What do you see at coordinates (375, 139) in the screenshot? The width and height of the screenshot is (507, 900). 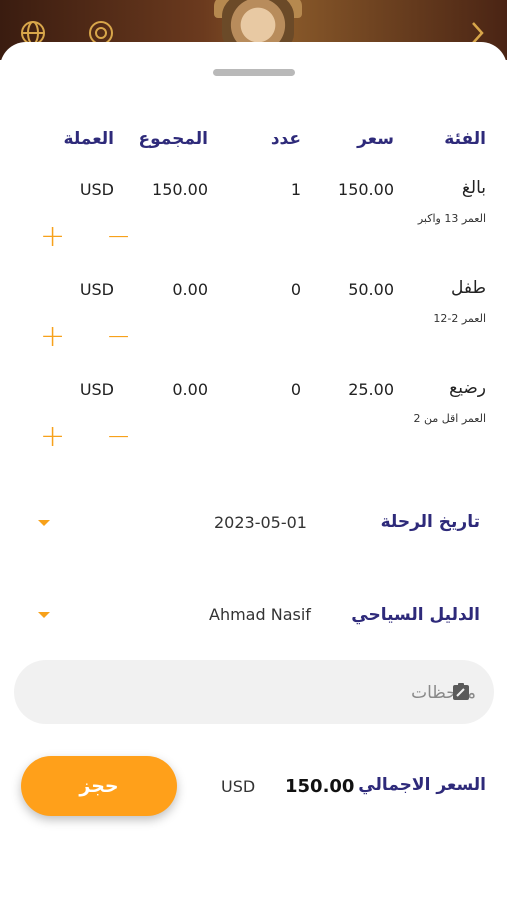 I see `header-price: سعر` at bounding box center [375, 139].